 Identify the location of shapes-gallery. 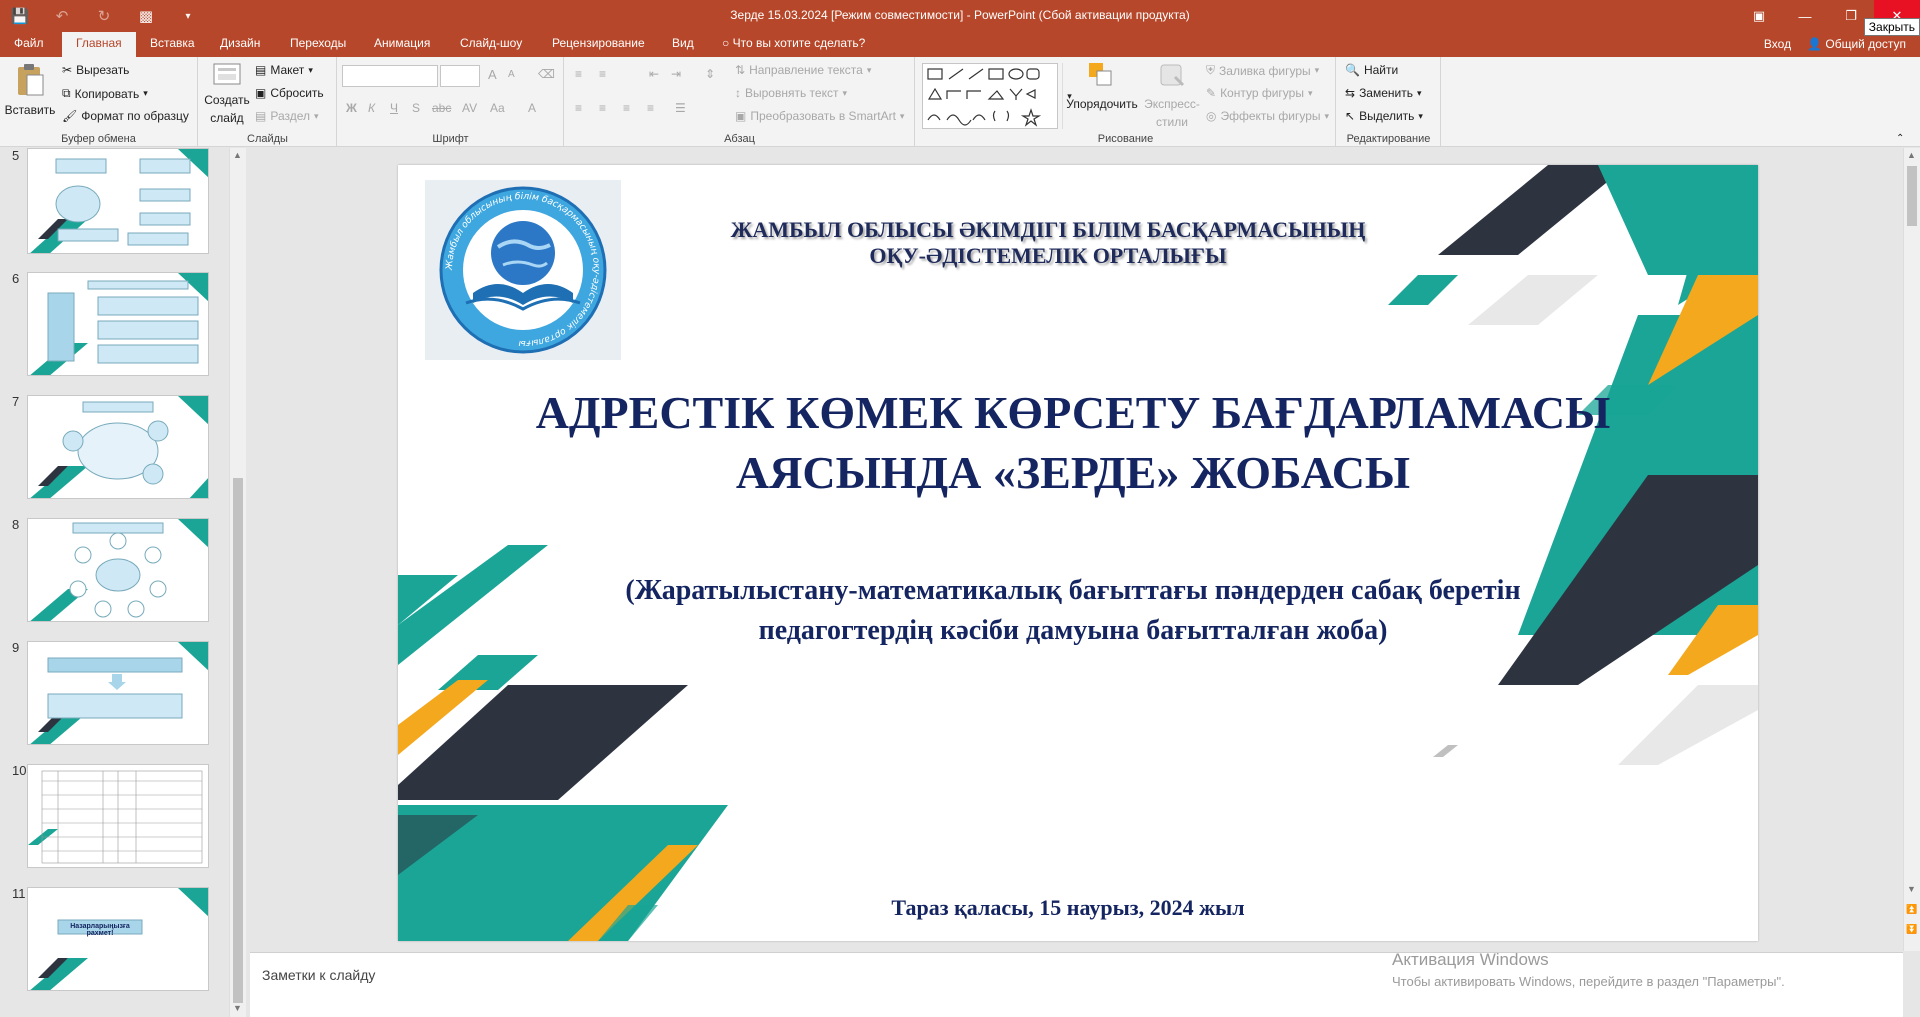
(990, 96).